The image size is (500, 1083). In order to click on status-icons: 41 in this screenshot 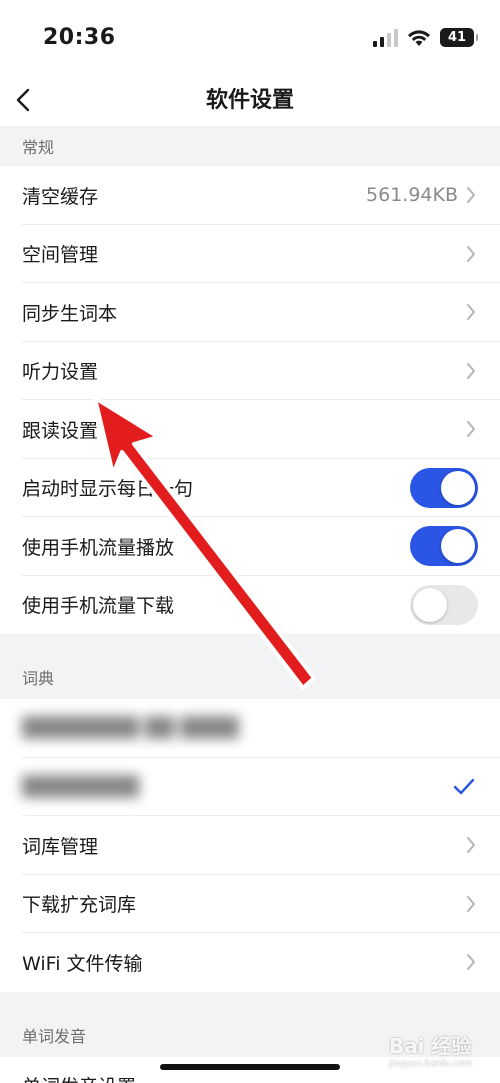, I will do `click(425, 37)`.